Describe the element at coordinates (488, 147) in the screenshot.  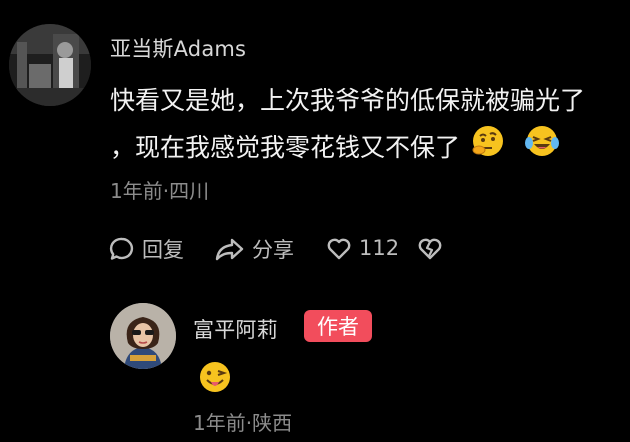
I see `thinking-face-emoji-icon` at that location.